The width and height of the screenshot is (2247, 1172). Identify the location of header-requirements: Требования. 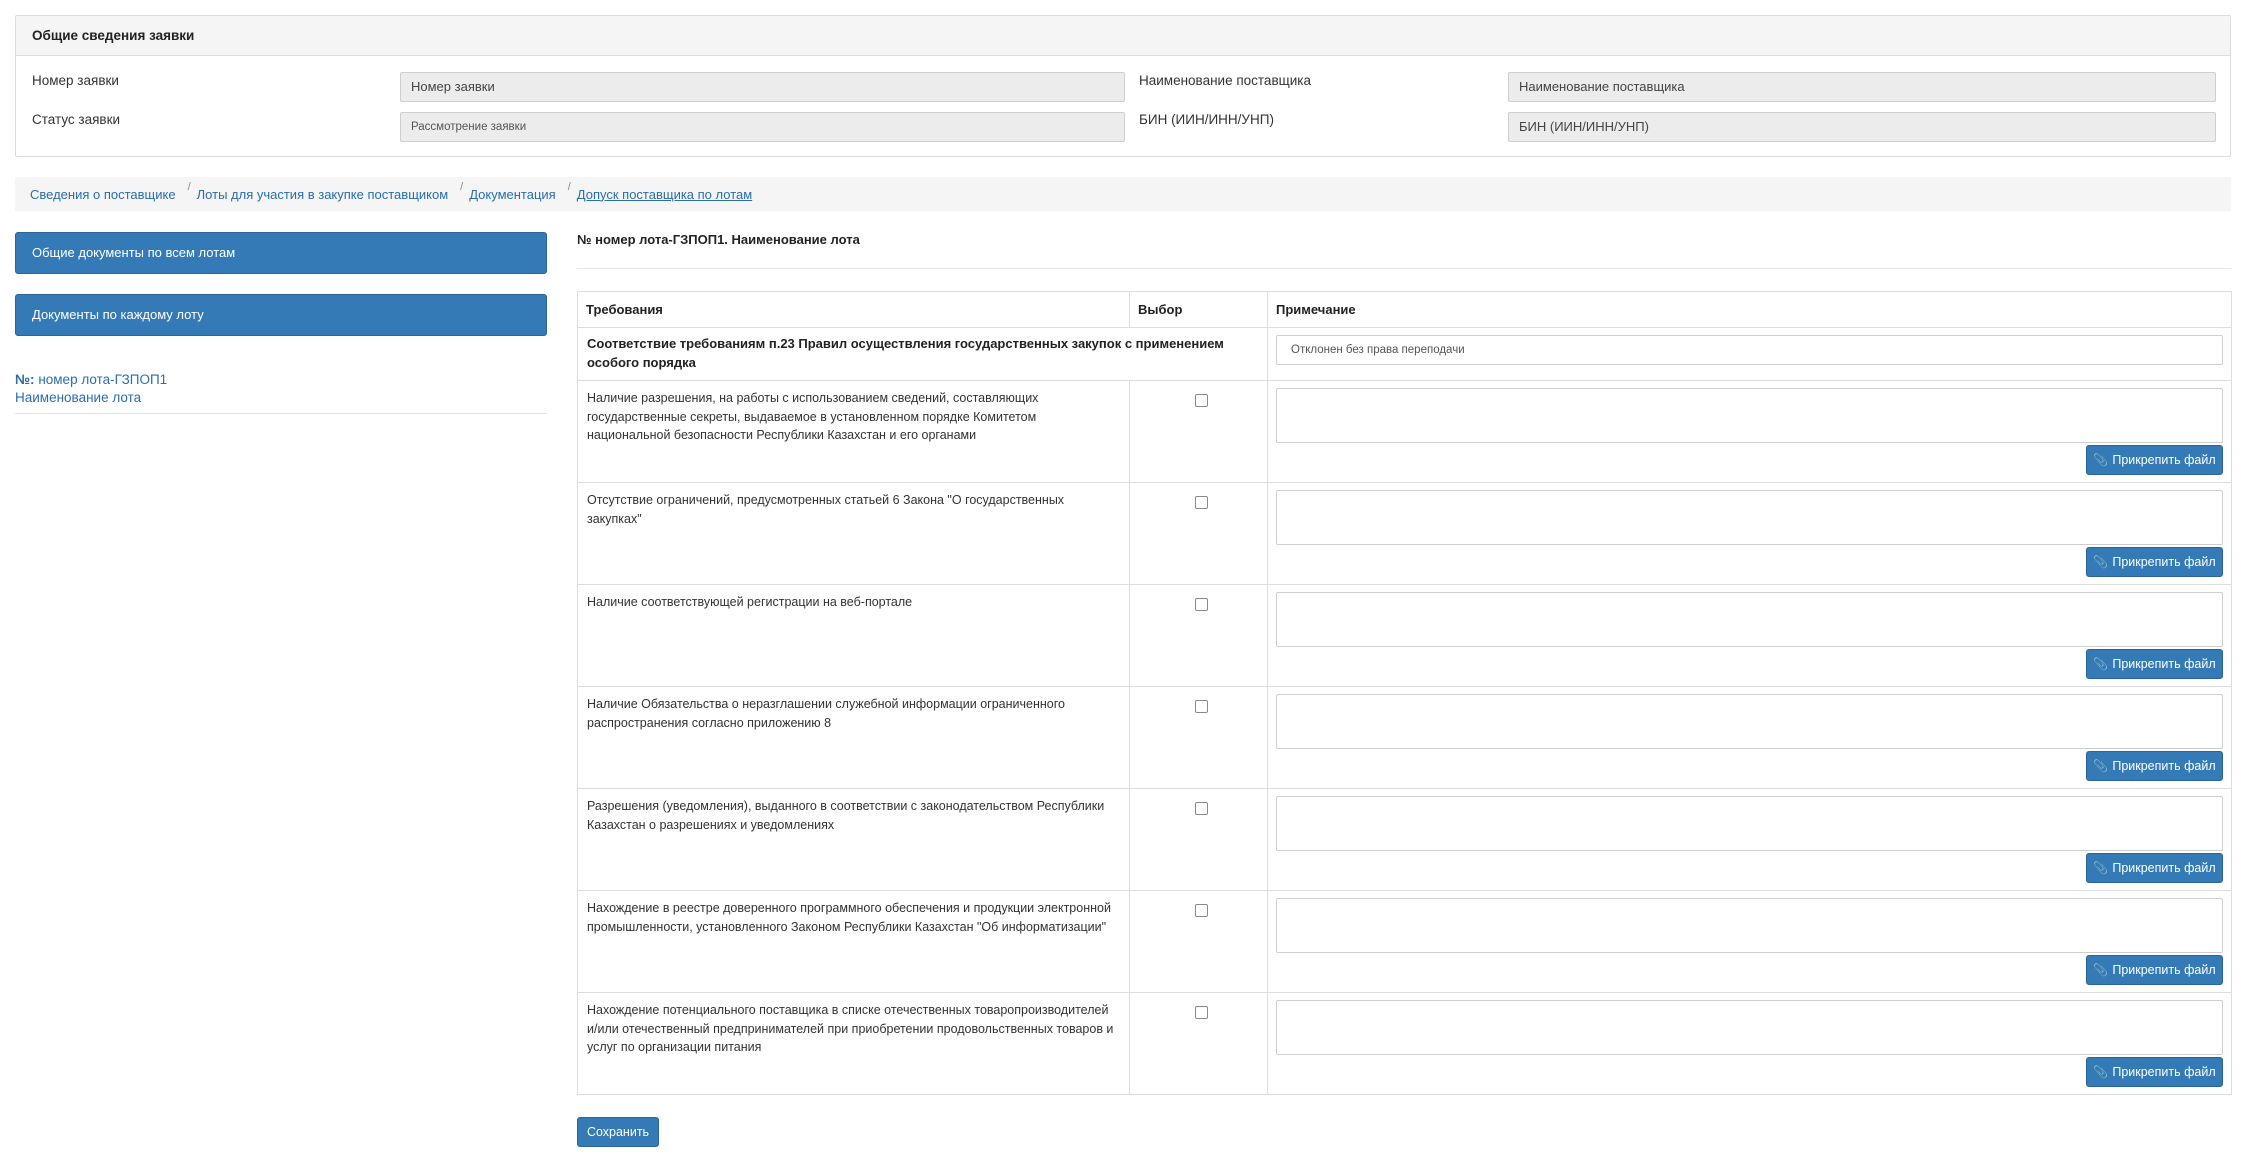
(853, 309).